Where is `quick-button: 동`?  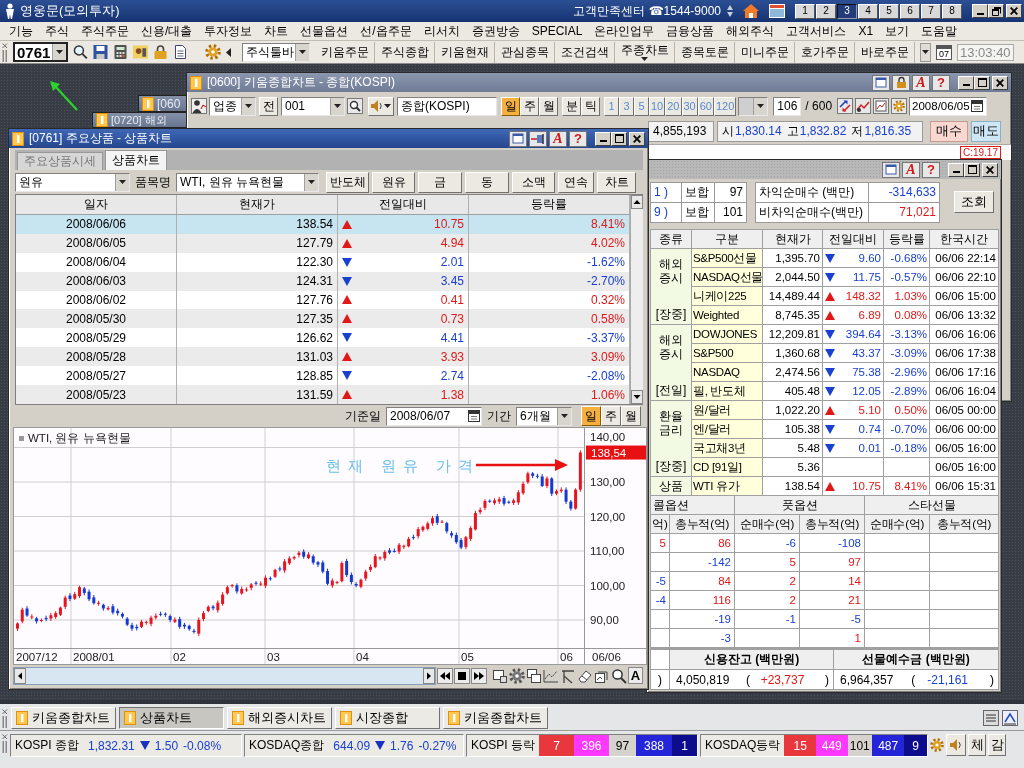 quick-button: 동 is located at coordinates (487, 182).